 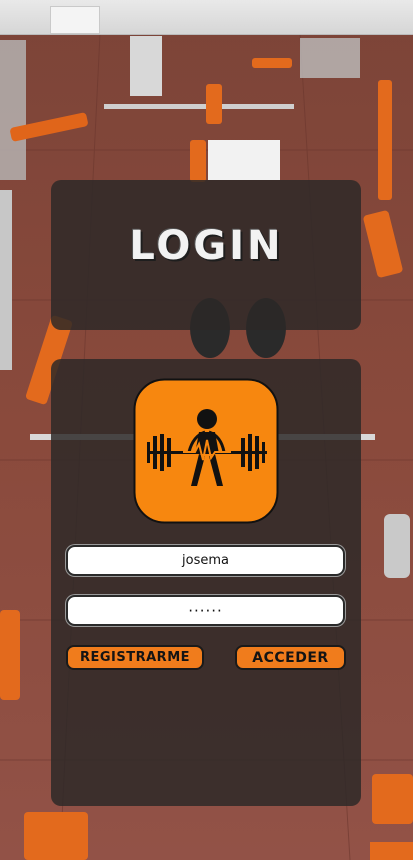 I want to click on ceiling-vent, so click(x=75, y=20).